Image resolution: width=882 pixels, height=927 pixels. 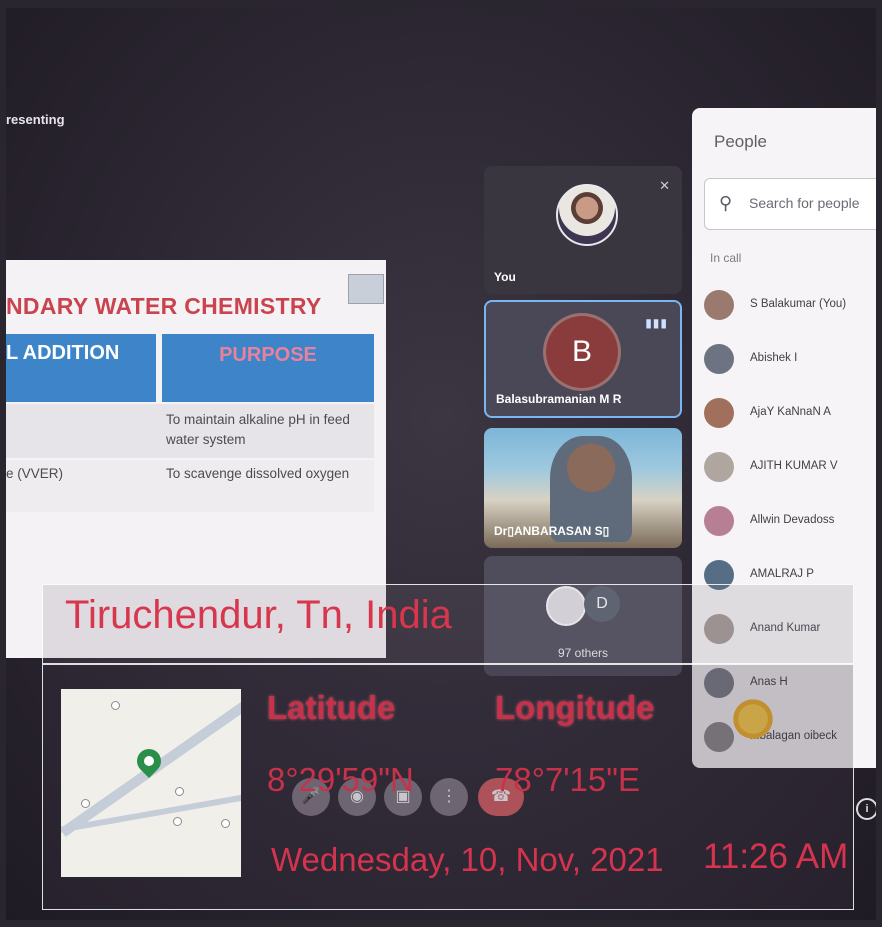 I want to click on participant-name: Abishek I, so click(x=774, y=358).